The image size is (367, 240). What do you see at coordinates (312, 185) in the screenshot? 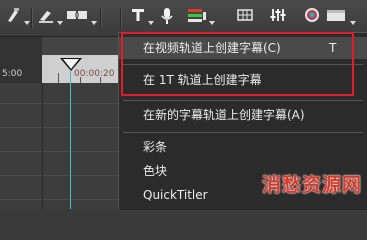
I see `watermark: 消愁资源网` at bounding box center [312, 185].